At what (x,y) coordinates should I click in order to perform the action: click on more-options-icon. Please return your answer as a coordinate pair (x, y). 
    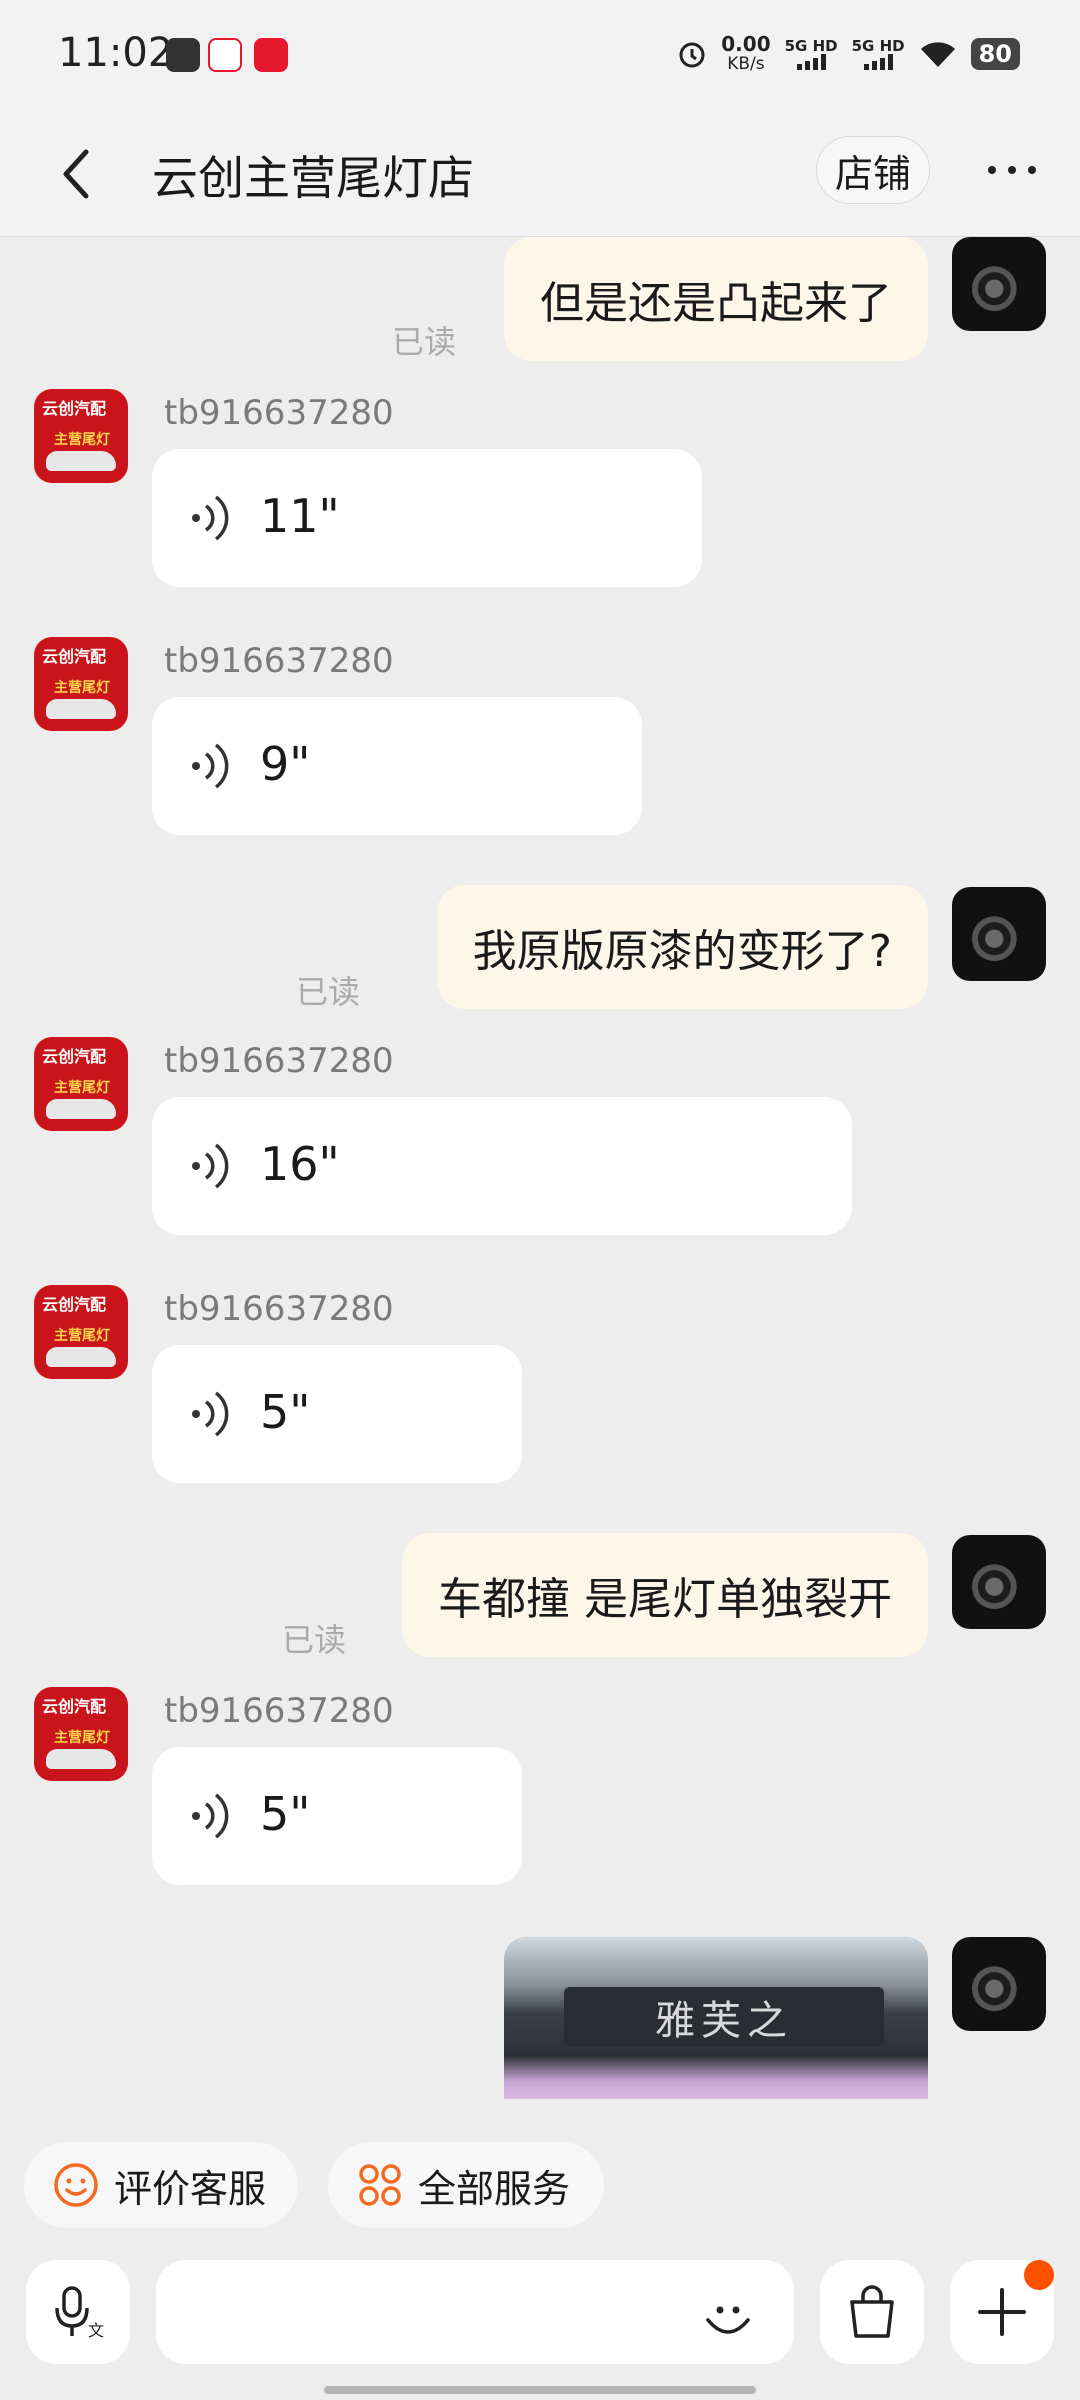
    Looking at the image, I should click on (1012, 170).